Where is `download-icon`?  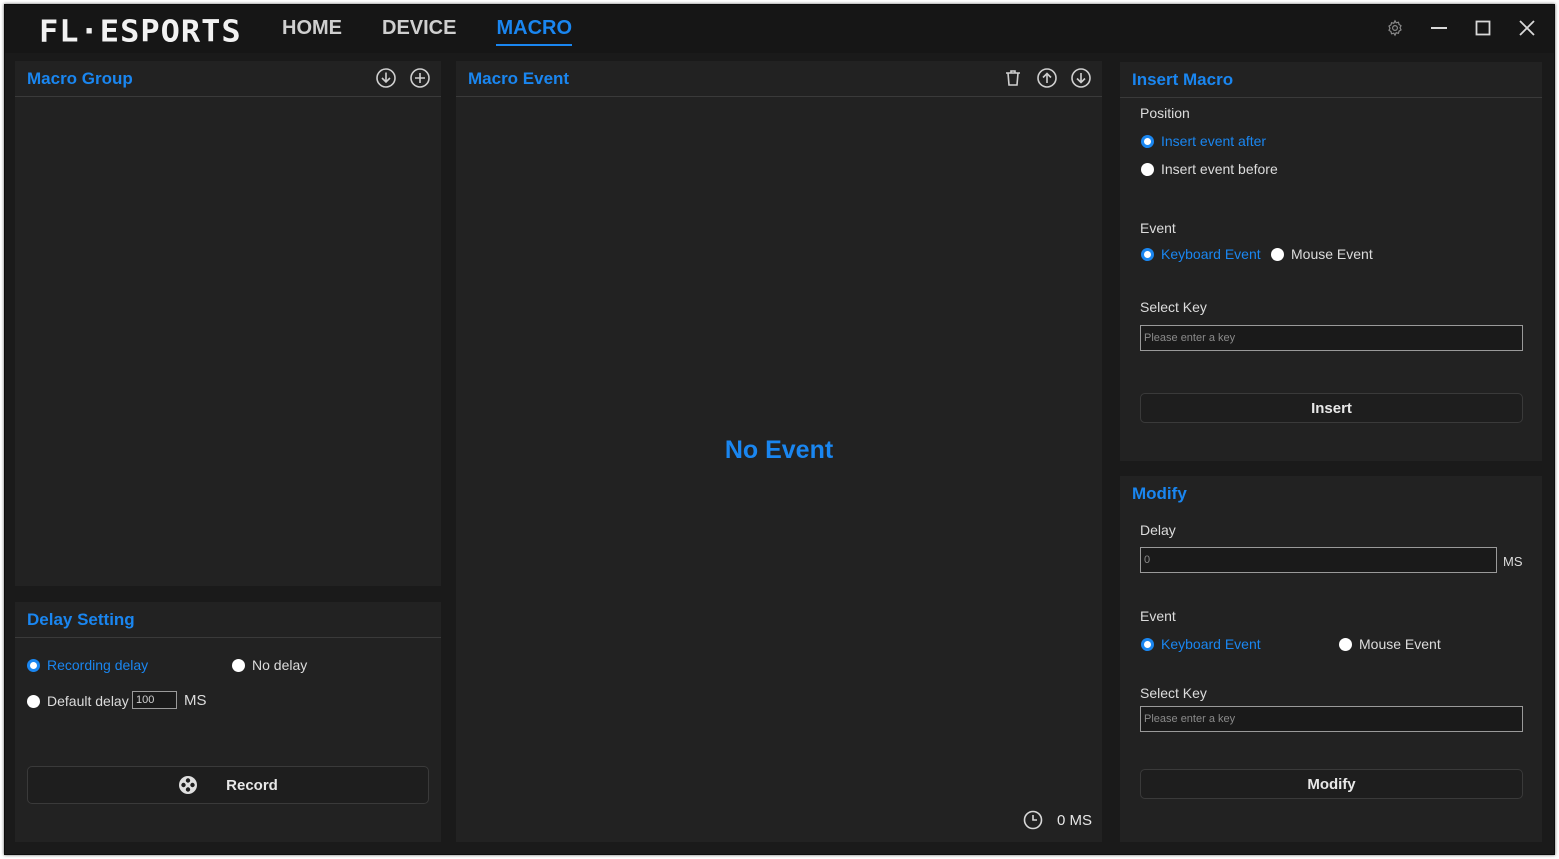 download-icon is located at coordinates (386, 78).